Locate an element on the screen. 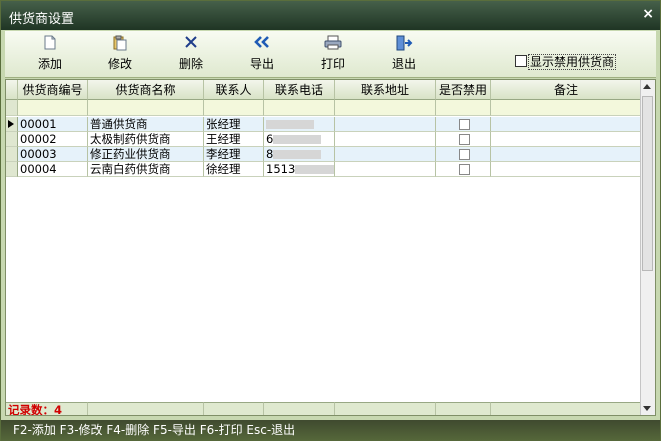 This screenshot has height=441, width=661. current-row-arrow-icon is located at coordinates (11, 124).